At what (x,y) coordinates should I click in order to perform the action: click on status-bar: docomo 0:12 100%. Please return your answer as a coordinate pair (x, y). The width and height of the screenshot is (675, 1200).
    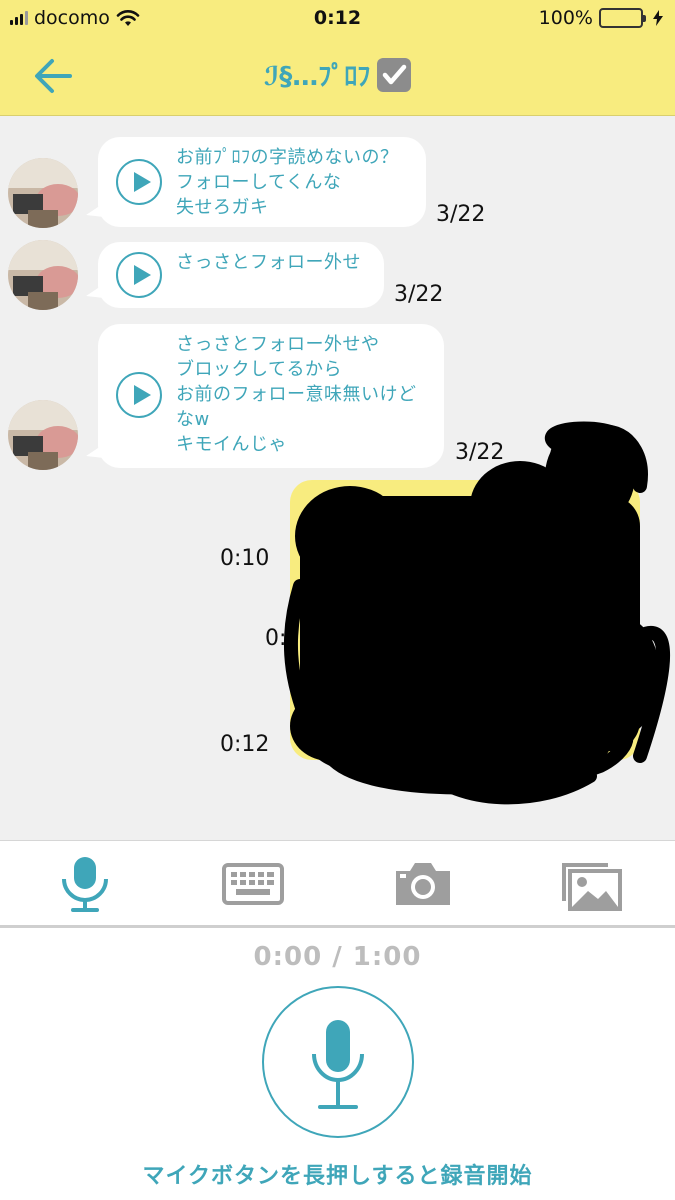
    Looking at the image, I should click on (337, 20).